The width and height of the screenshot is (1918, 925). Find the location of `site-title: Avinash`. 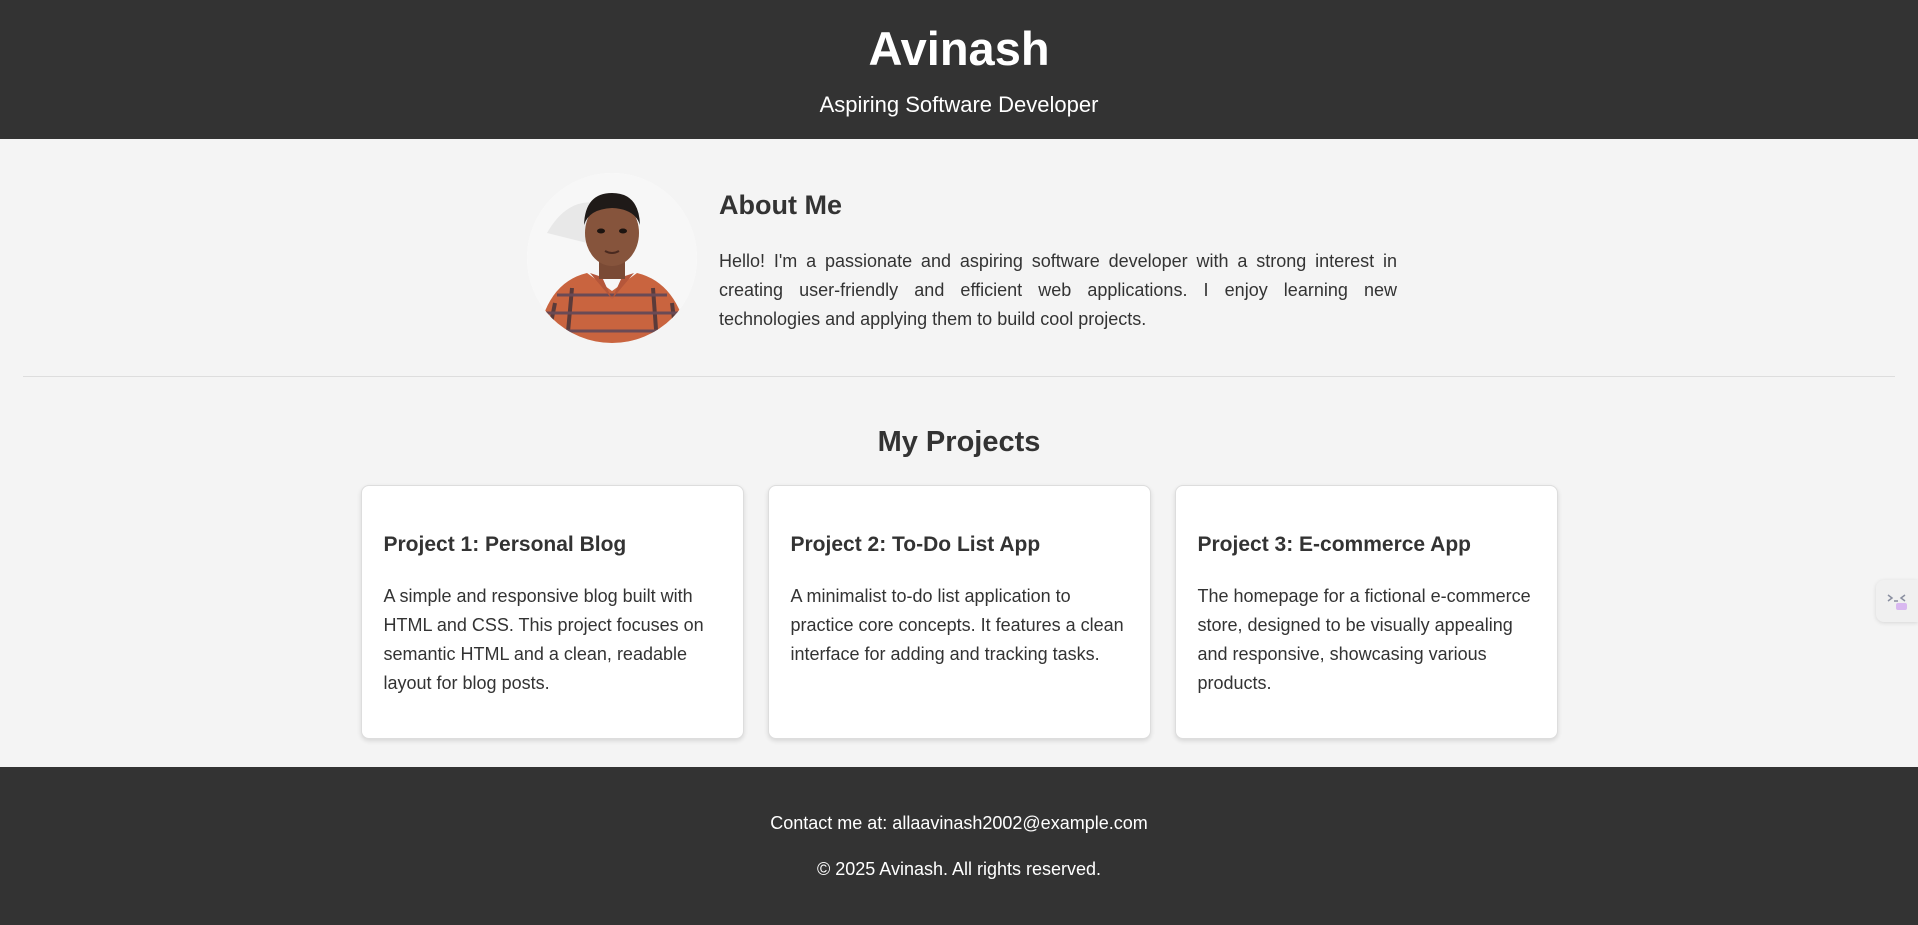

site-title: Avinash is located at coordinates (959, 48).